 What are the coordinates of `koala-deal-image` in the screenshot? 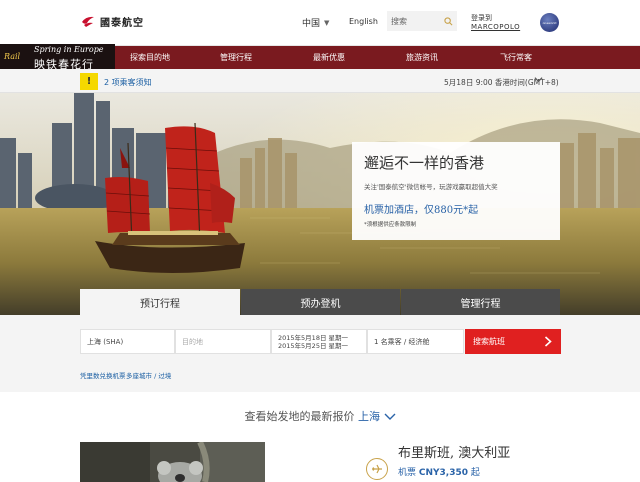 It's located at (172, 462).